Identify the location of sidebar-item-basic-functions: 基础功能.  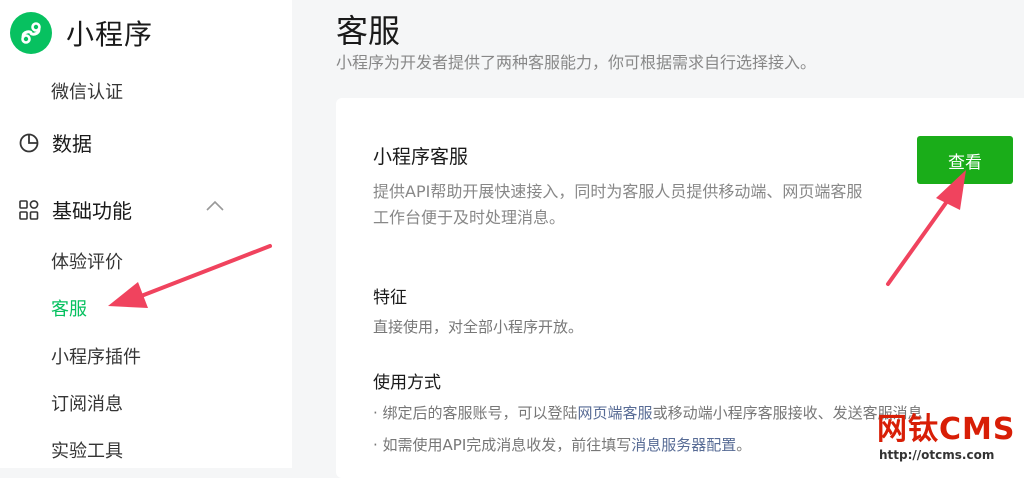
(75, 209).